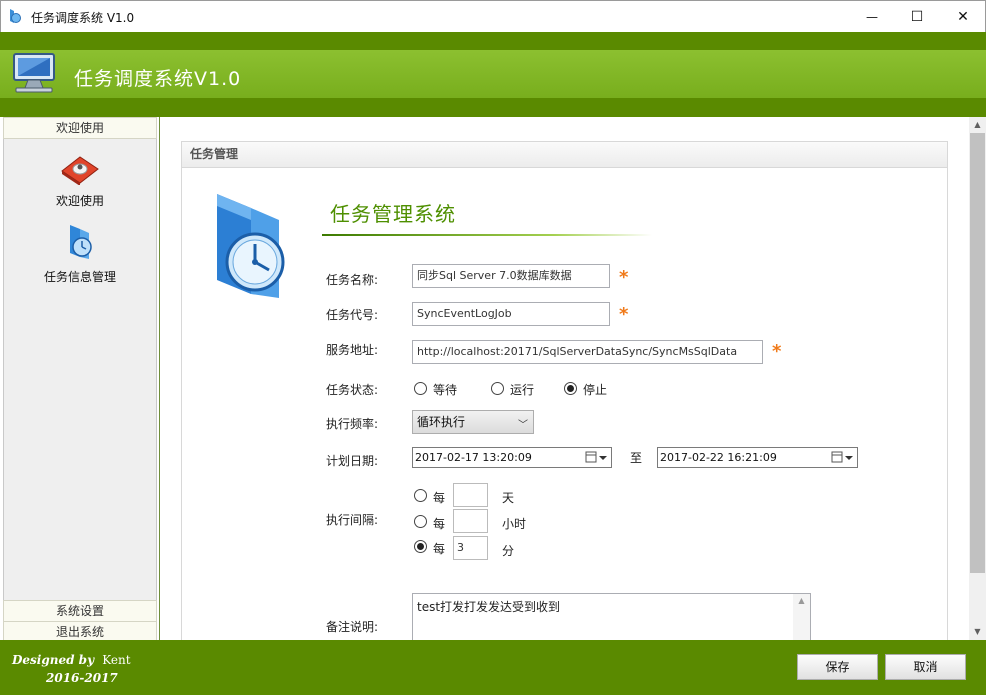 This screenshot has height=695, width=986. I want to click on task-status-label: 任务状态:, so click(351, 390).